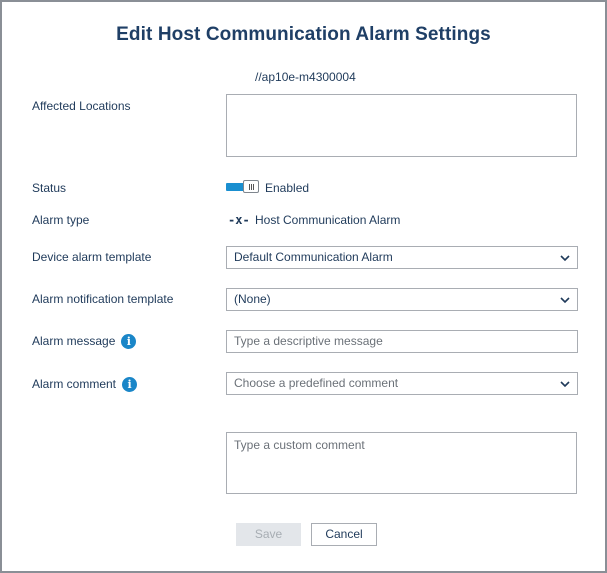  Describe the element at coordinates (305, 77) in the screenshot. I see `location-path: //ap10e-m4300004` at that location.